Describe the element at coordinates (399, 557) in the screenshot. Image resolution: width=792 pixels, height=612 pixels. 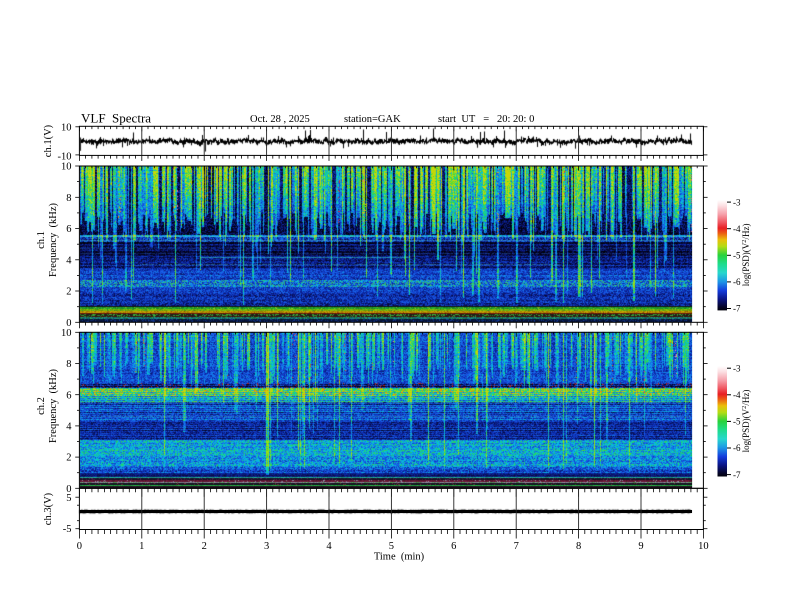
I see `svg-text: Time (min)` at that location.